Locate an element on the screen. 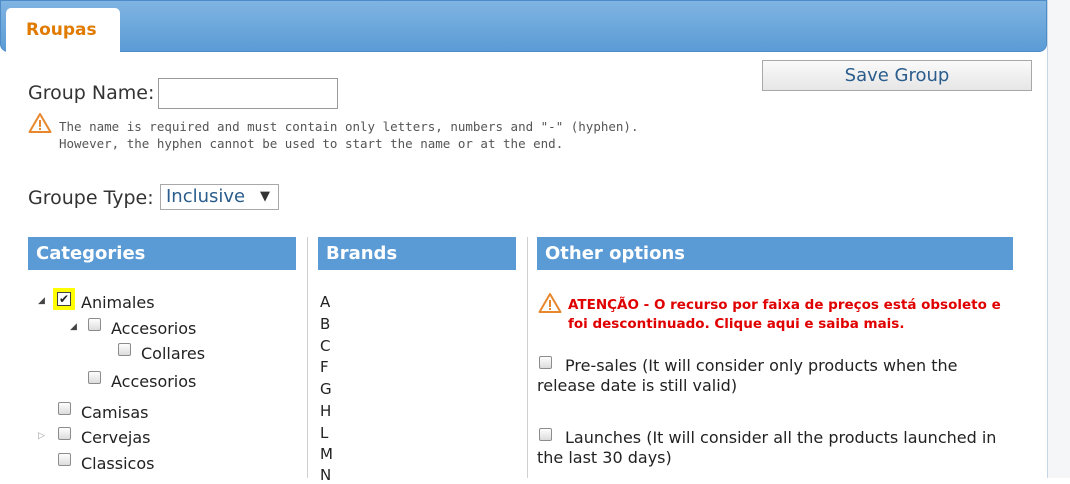 The image size is (1070, 484). tab-label: Roupas is located at coordinates (61, 30).